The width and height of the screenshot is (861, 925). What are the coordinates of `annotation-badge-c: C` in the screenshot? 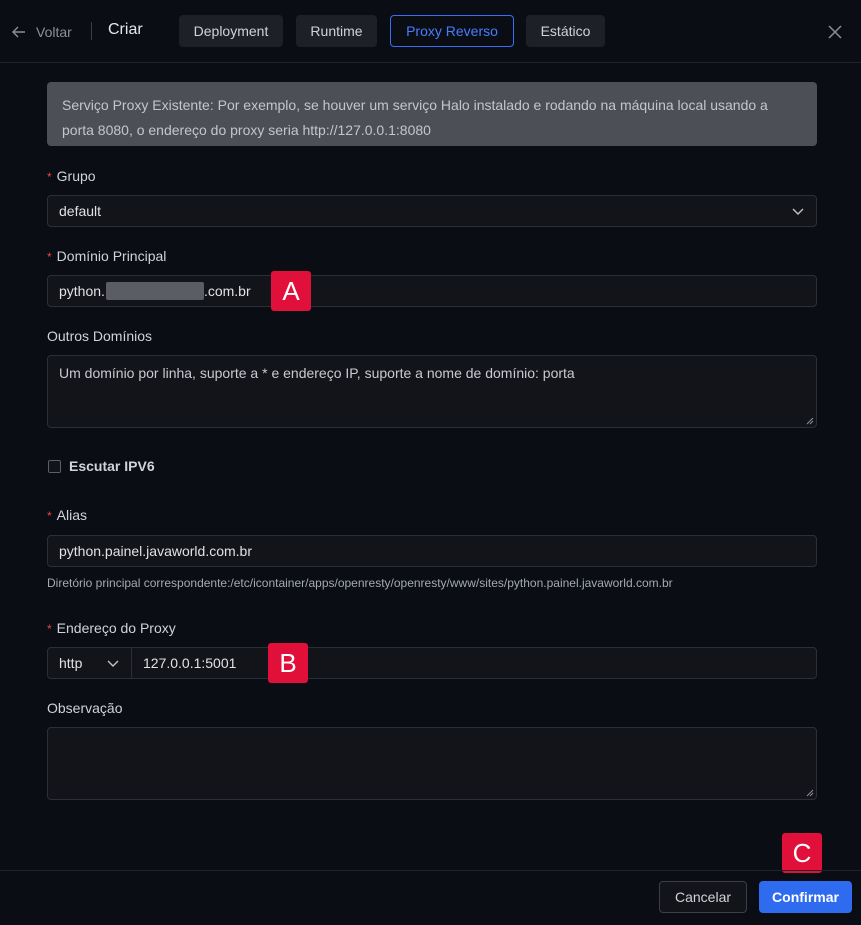 It's located at (802, 853).